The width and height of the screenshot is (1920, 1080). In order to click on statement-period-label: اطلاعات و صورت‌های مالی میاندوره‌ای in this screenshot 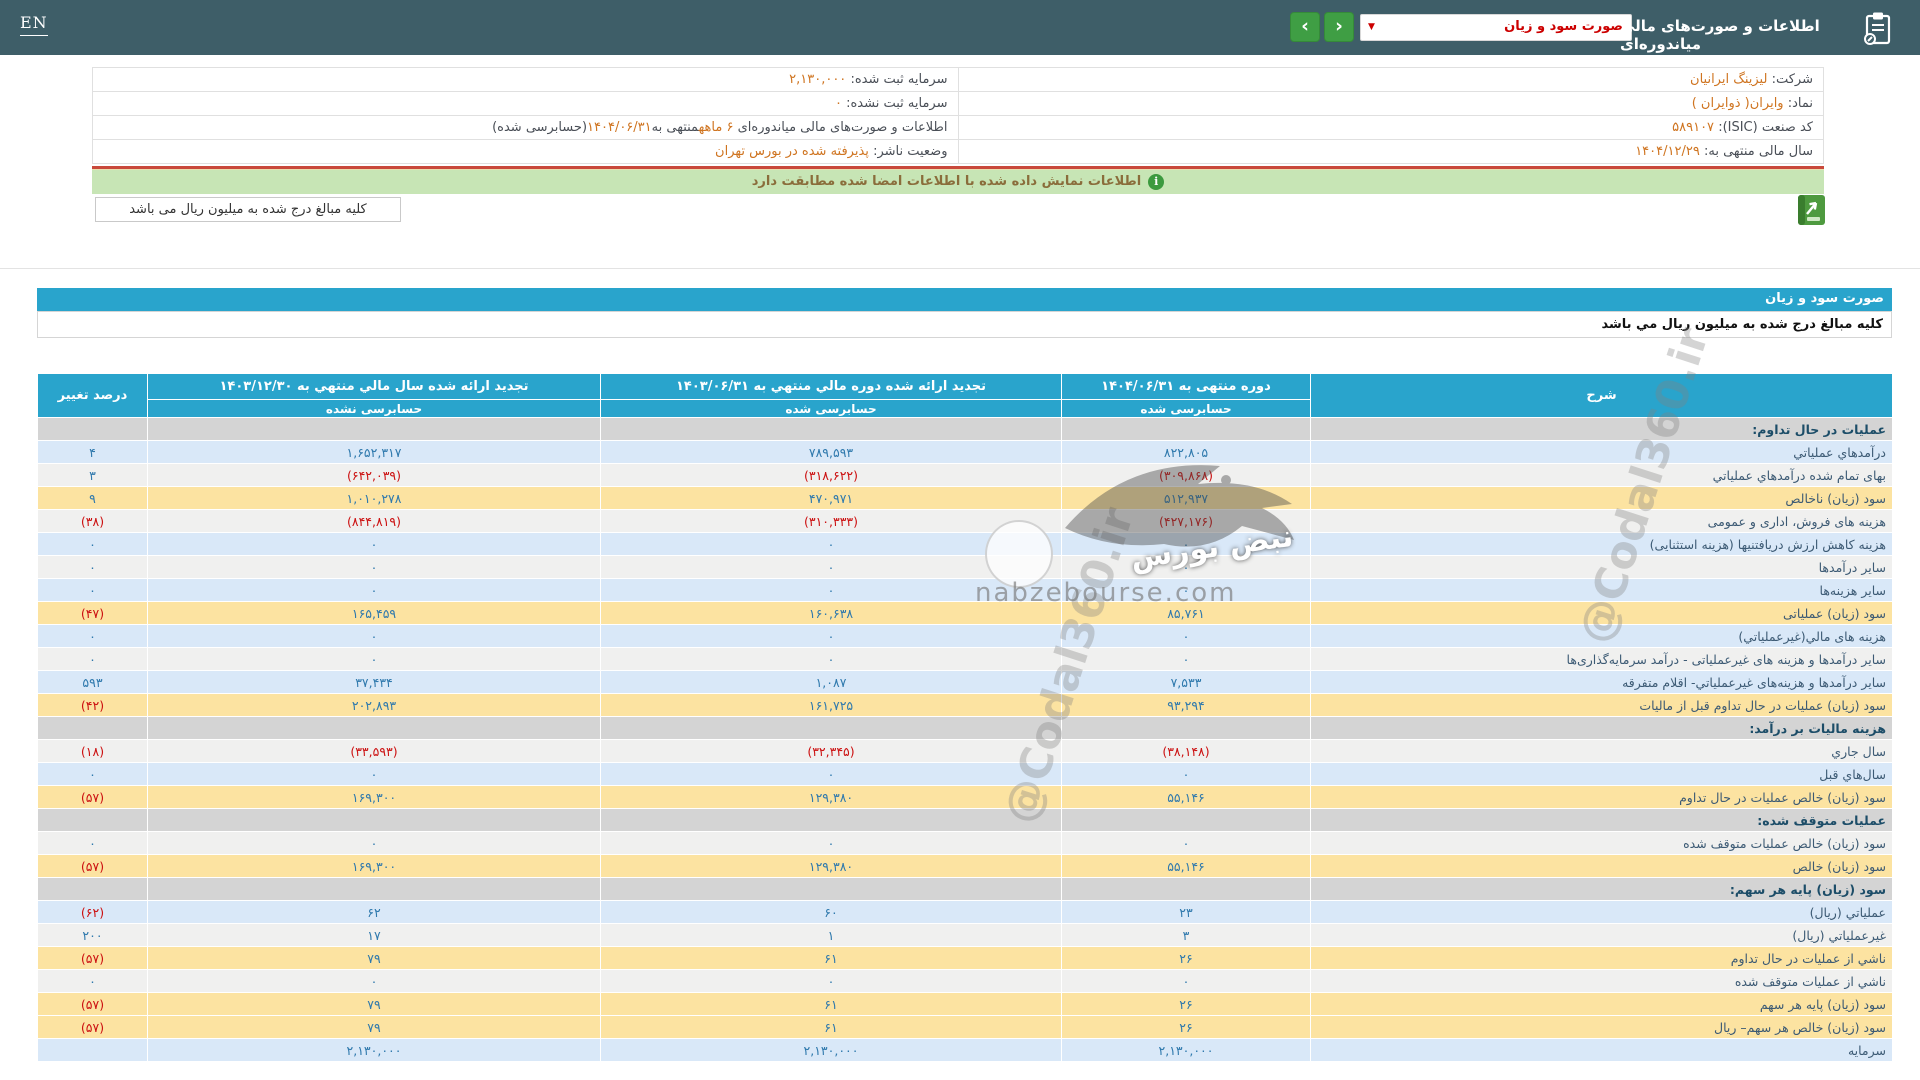, I will do `click(842, 127)`.